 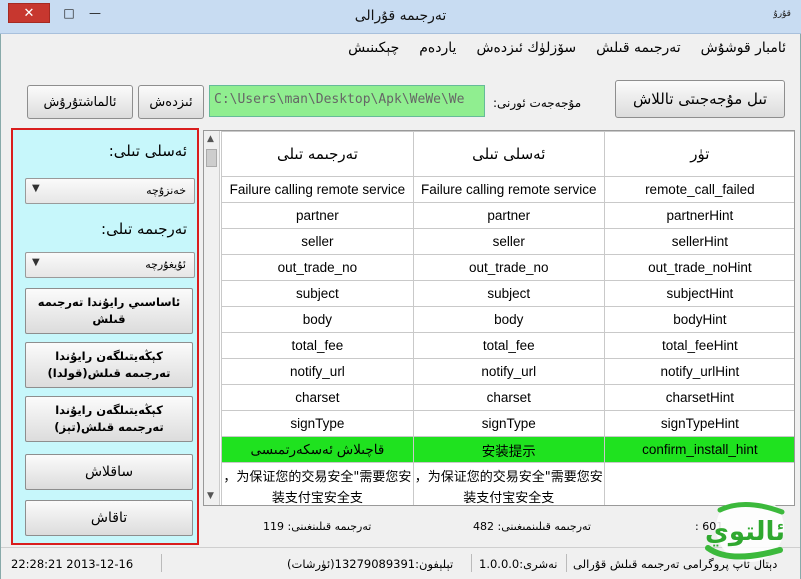 I want to click on status-phone: تېلېفون:13279089391(ئۈرشات), so click(x=370, y=564).